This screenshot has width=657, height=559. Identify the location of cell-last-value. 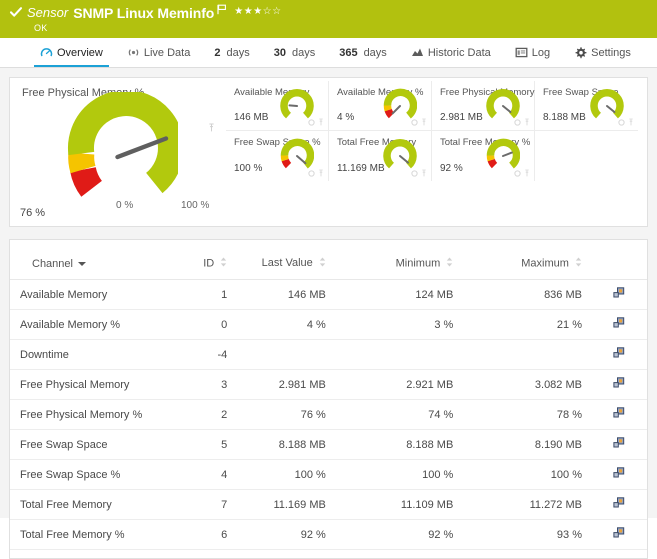
(286, 354).